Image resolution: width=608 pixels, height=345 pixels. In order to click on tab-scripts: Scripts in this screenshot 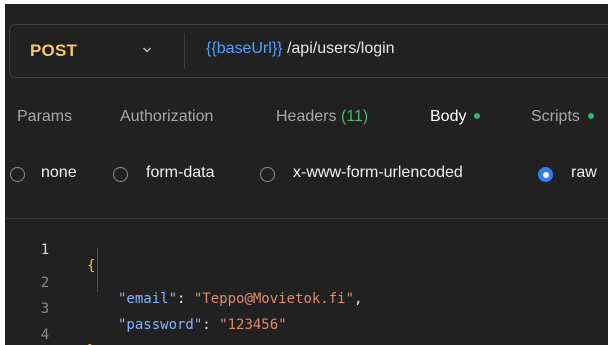, I will do `click(562, 117)`.